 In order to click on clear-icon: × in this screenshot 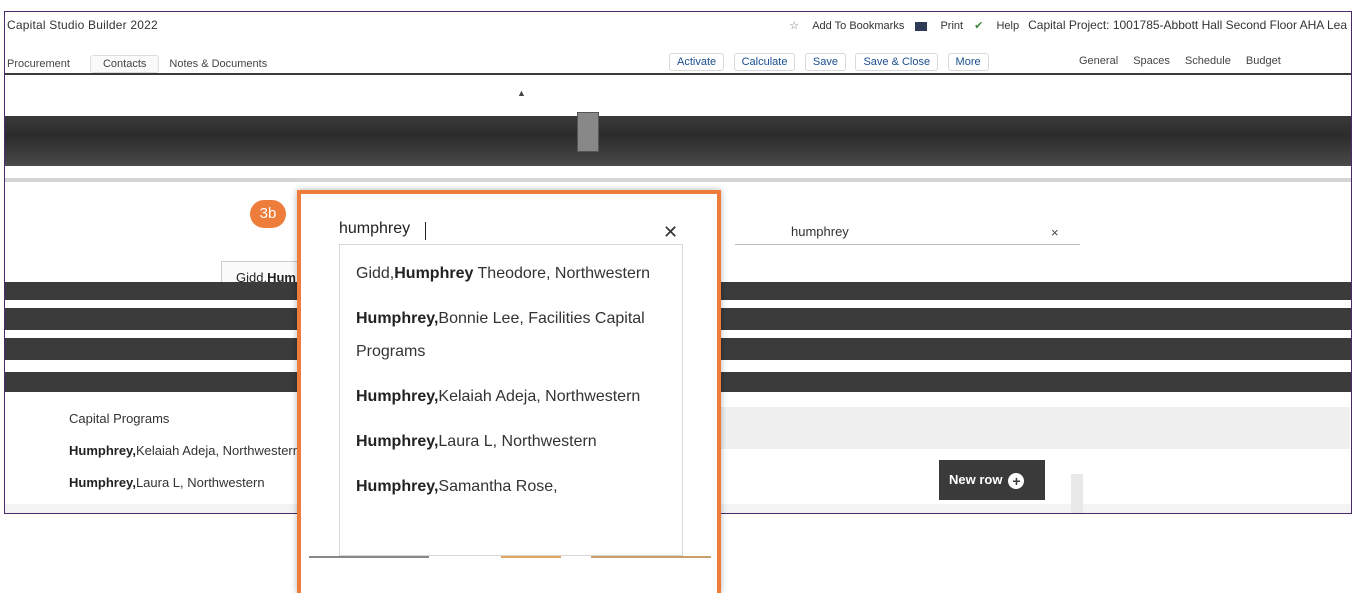, I will do `click(1055, 232)`.